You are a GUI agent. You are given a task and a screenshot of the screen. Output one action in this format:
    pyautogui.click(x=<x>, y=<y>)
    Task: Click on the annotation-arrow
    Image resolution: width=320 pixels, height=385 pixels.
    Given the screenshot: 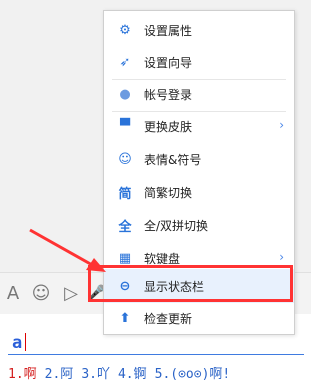 What is the action you would take?
    pyautogui.click(x=67, y=250)
    